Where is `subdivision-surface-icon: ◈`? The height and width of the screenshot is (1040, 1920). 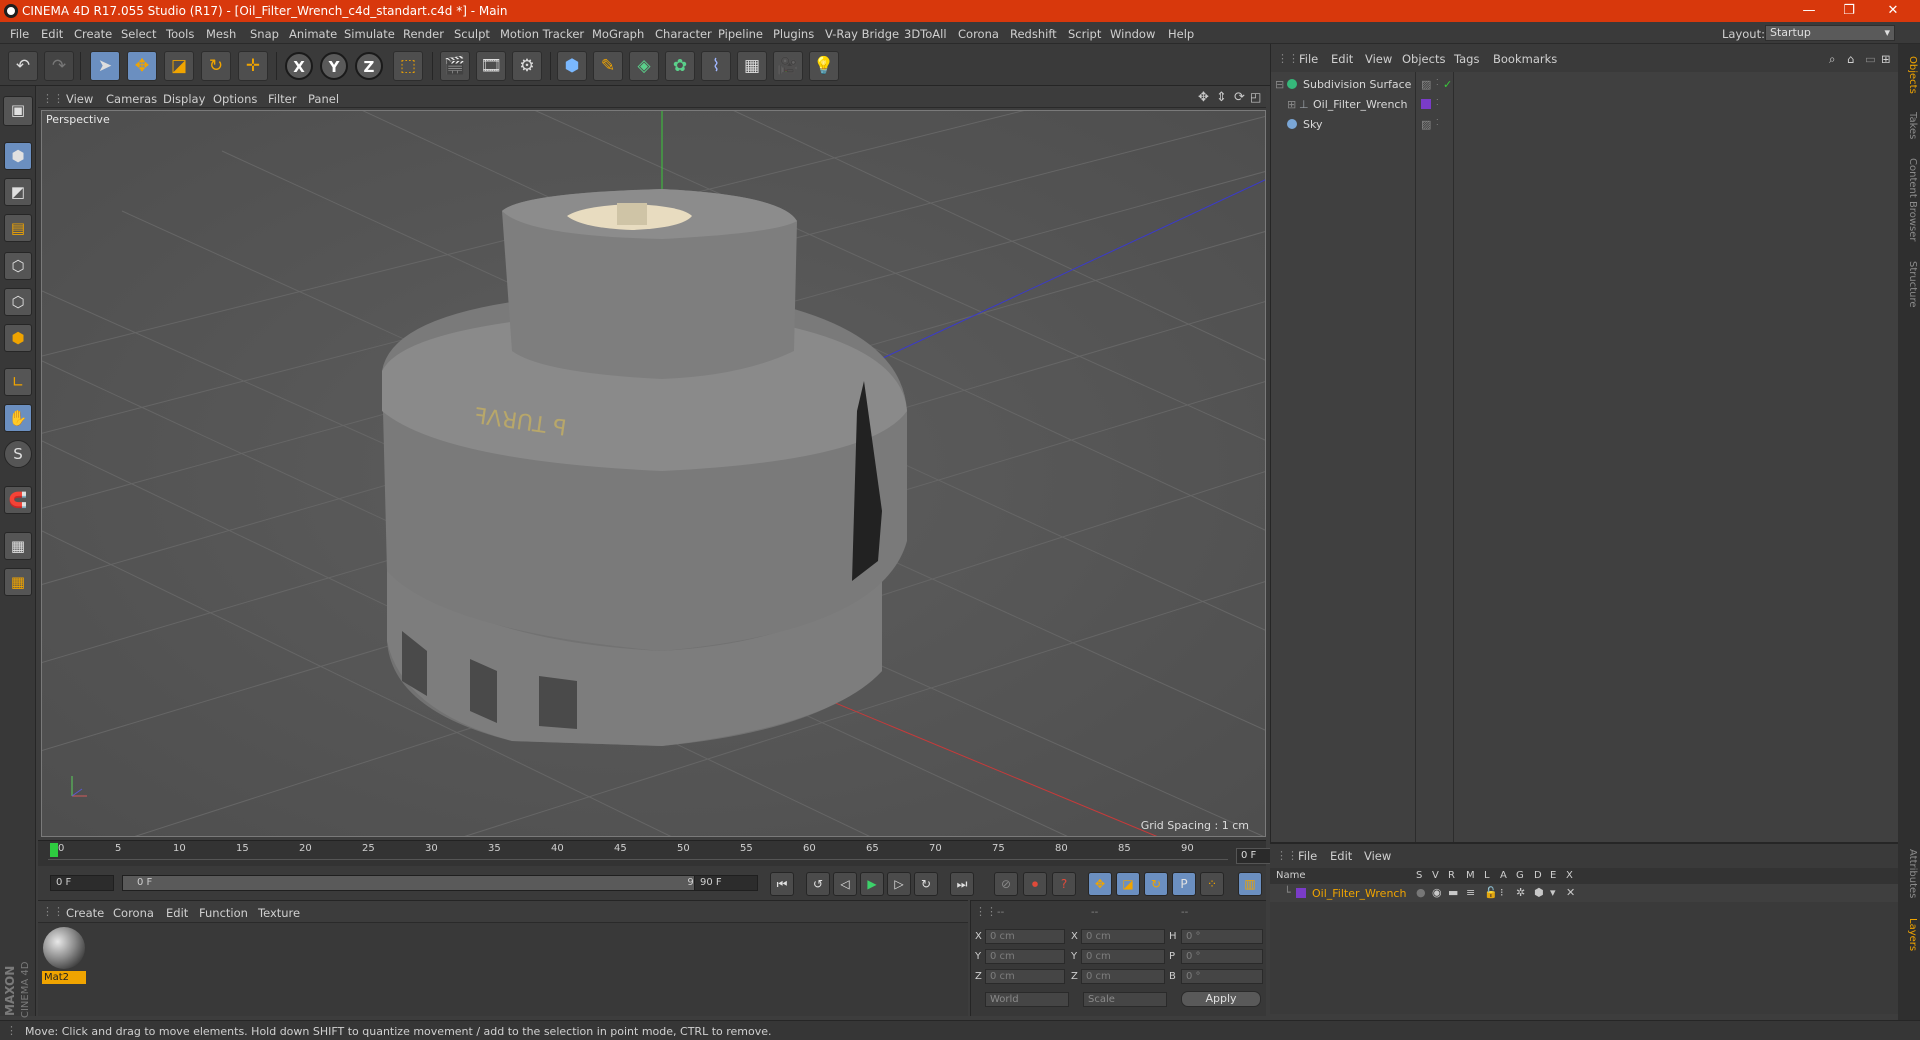
subdivision-surface-icon: ◈ is located at coordinates (644, 66).